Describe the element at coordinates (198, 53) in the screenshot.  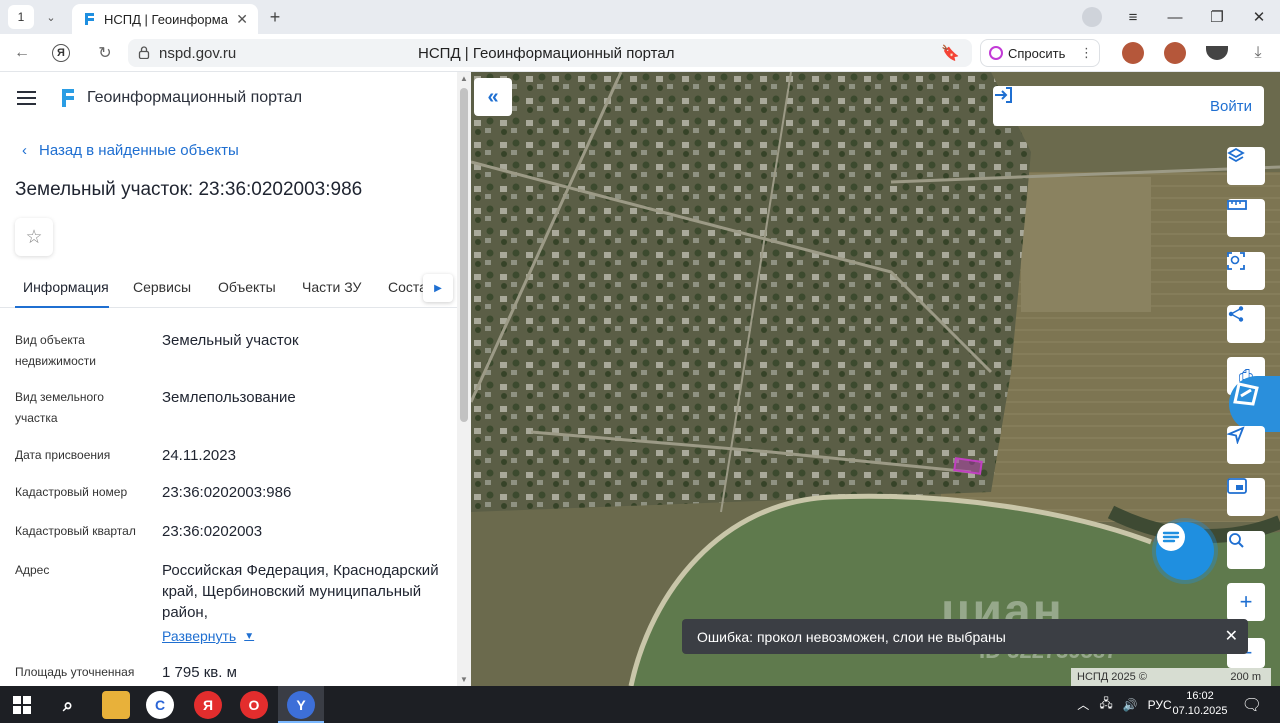
I see `url-text: nspd.gov.ru` at that location.